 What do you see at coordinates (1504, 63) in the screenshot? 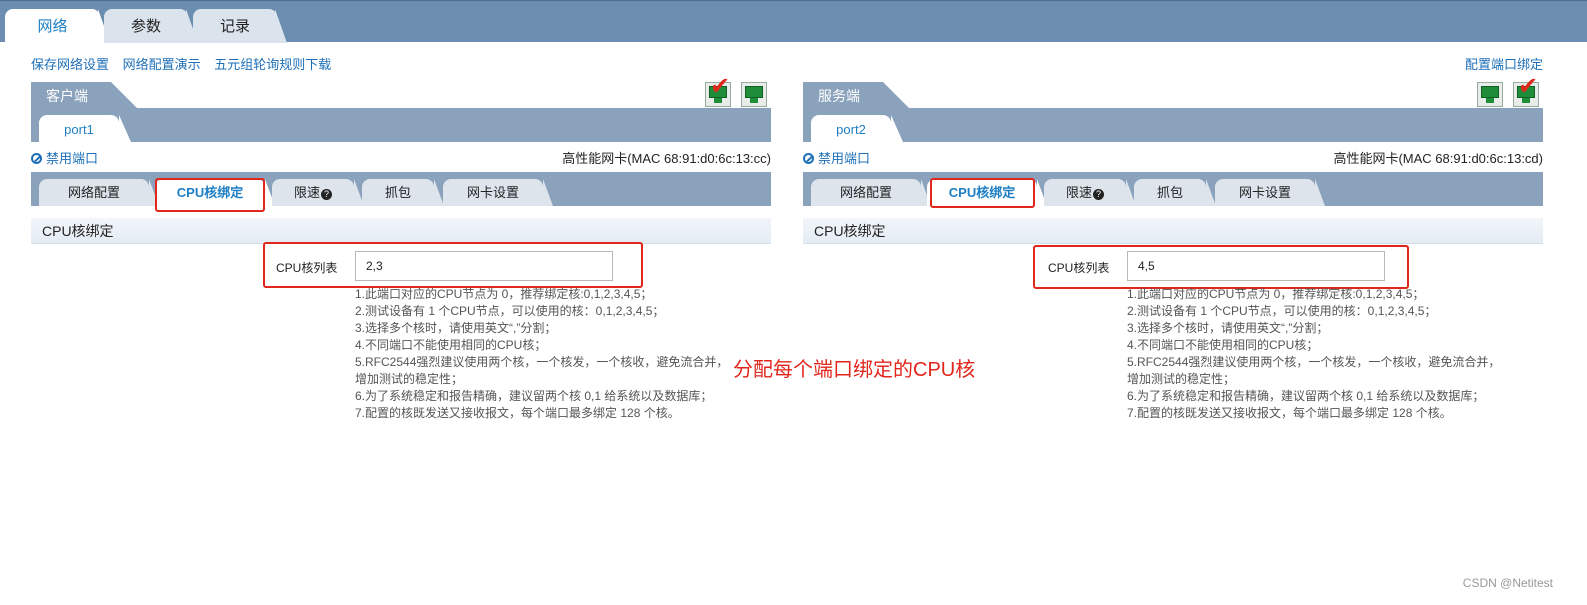
I see `configure-port-binding-link: 配置端口绑定` at bounding box center [1504, 63].